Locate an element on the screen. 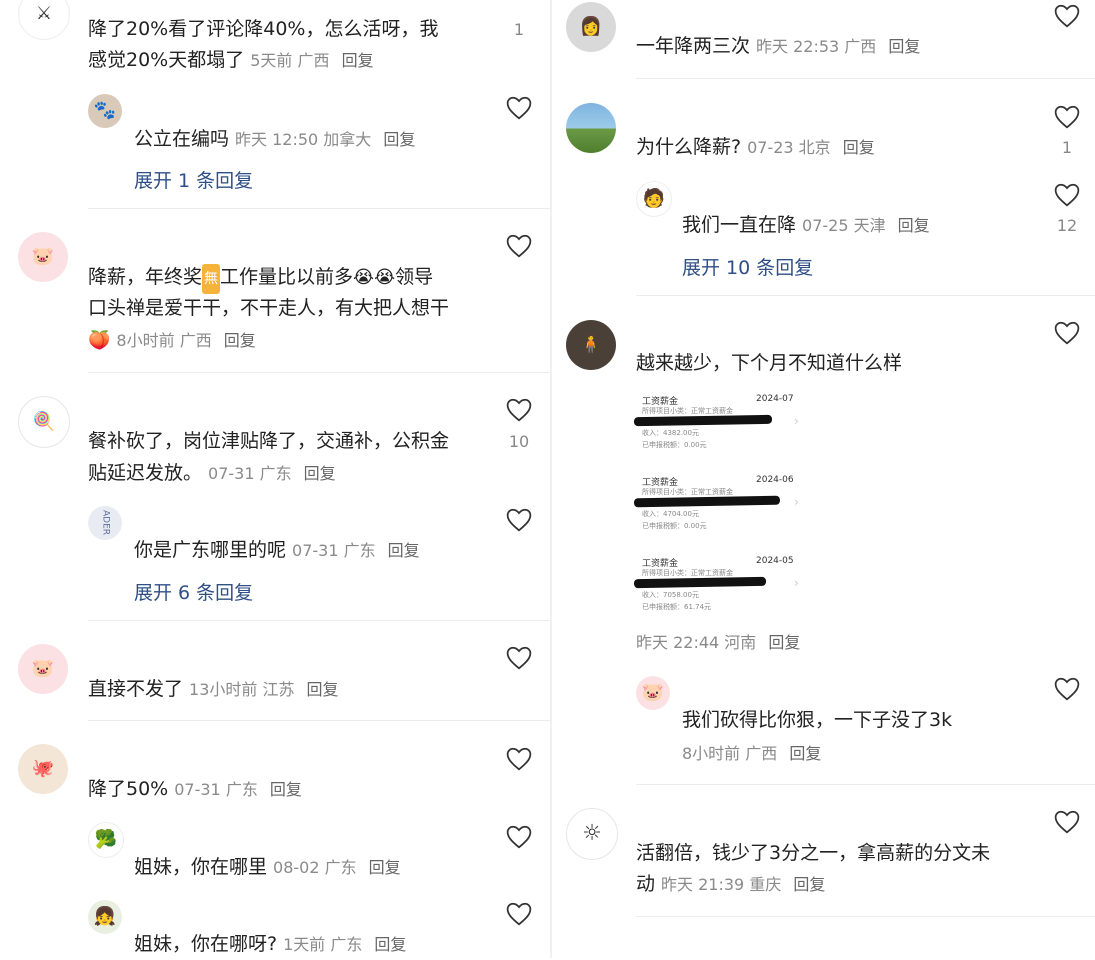 This screenshot has width=1095, height=960. comment-meta: 昨天 22:53 广西 is located at coordinates (816, 46).